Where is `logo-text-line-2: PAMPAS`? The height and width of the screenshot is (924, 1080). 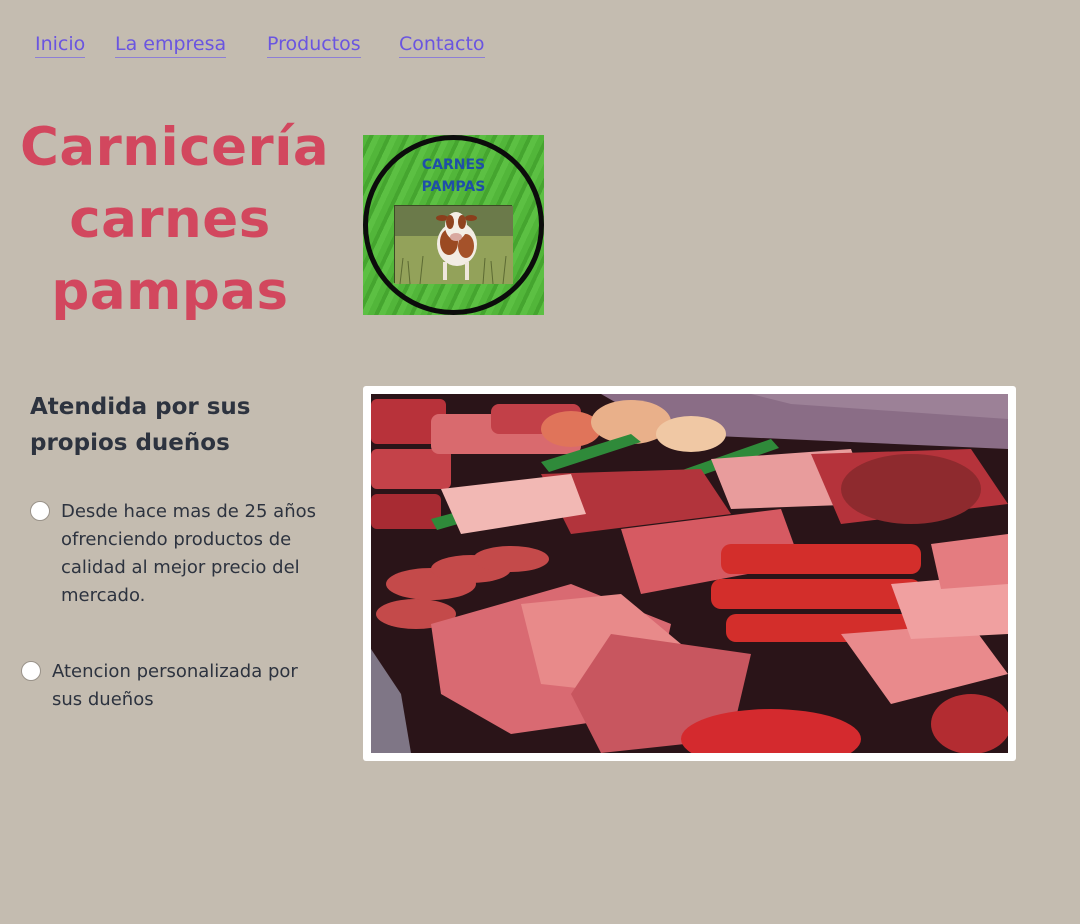 logo-text-line-2: PAMPAS is located at coordinates (453, 187).